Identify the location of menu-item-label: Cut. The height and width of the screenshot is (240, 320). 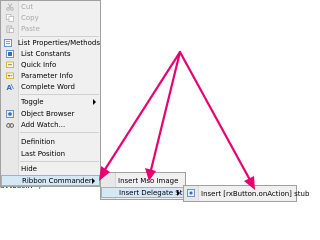
(27, 7).